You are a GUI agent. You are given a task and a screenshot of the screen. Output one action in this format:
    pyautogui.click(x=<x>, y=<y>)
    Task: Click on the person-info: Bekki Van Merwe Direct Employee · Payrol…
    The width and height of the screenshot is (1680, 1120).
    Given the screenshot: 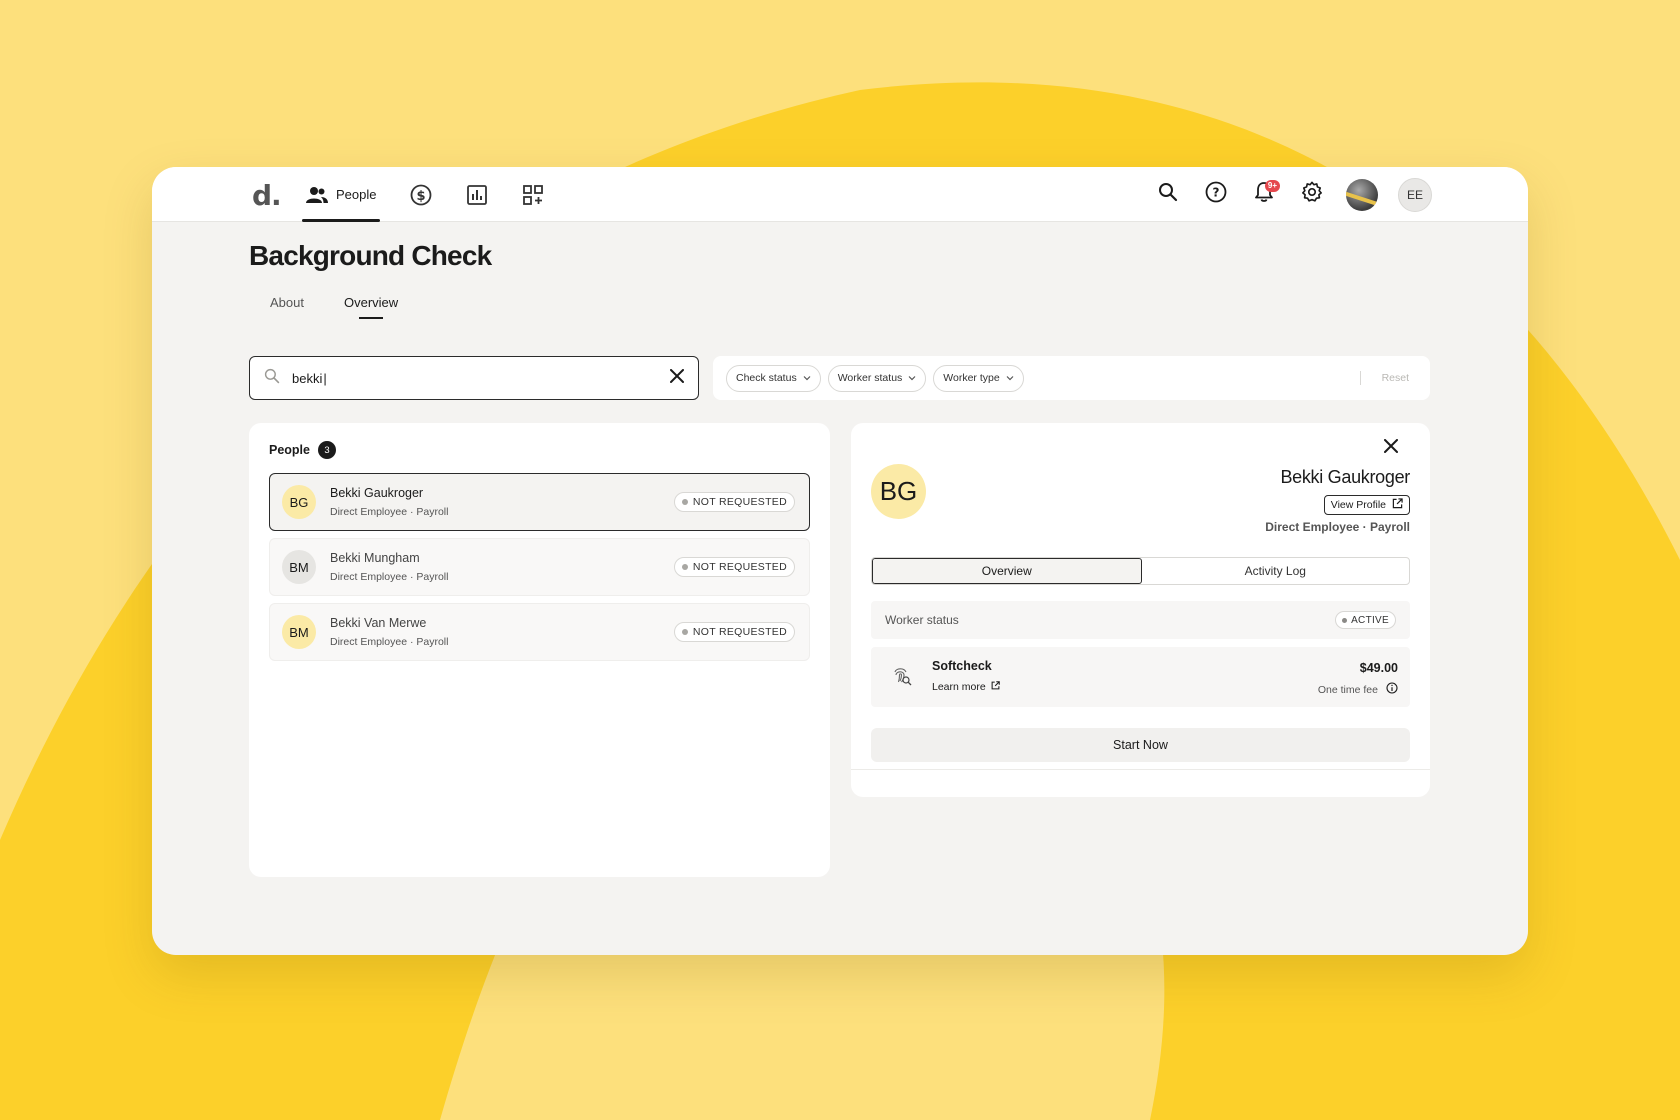 What is the action you would take?
    pyautogui.click(x=502, y=632)
    